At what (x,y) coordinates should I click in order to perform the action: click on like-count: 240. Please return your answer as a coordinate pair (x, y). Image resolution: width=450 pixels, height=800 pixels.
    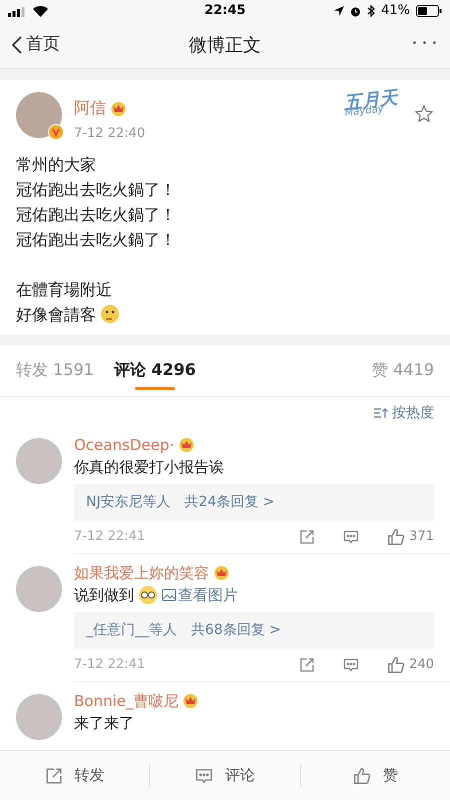
    Looking at the image, I should click on (421, 665).